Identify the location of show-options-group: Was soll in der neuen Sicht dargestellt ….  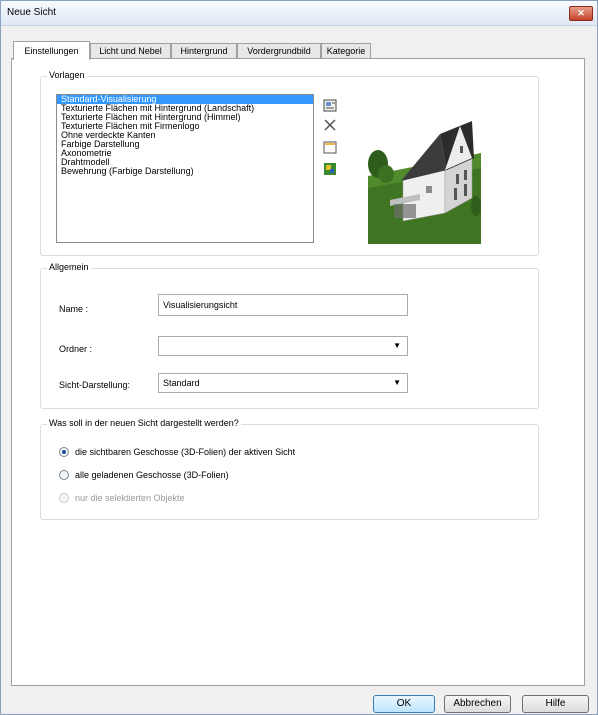
(289, 469).